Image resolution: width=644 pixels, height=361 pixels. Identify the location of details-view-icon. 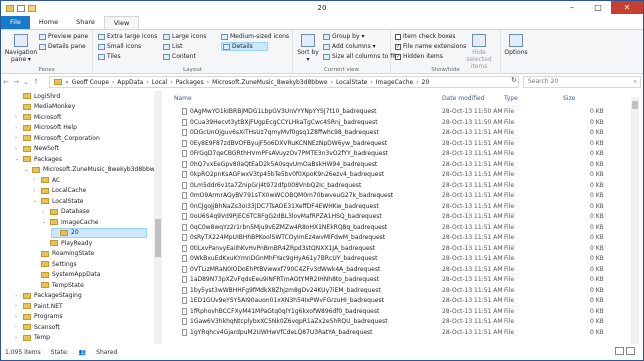
(619, 351).